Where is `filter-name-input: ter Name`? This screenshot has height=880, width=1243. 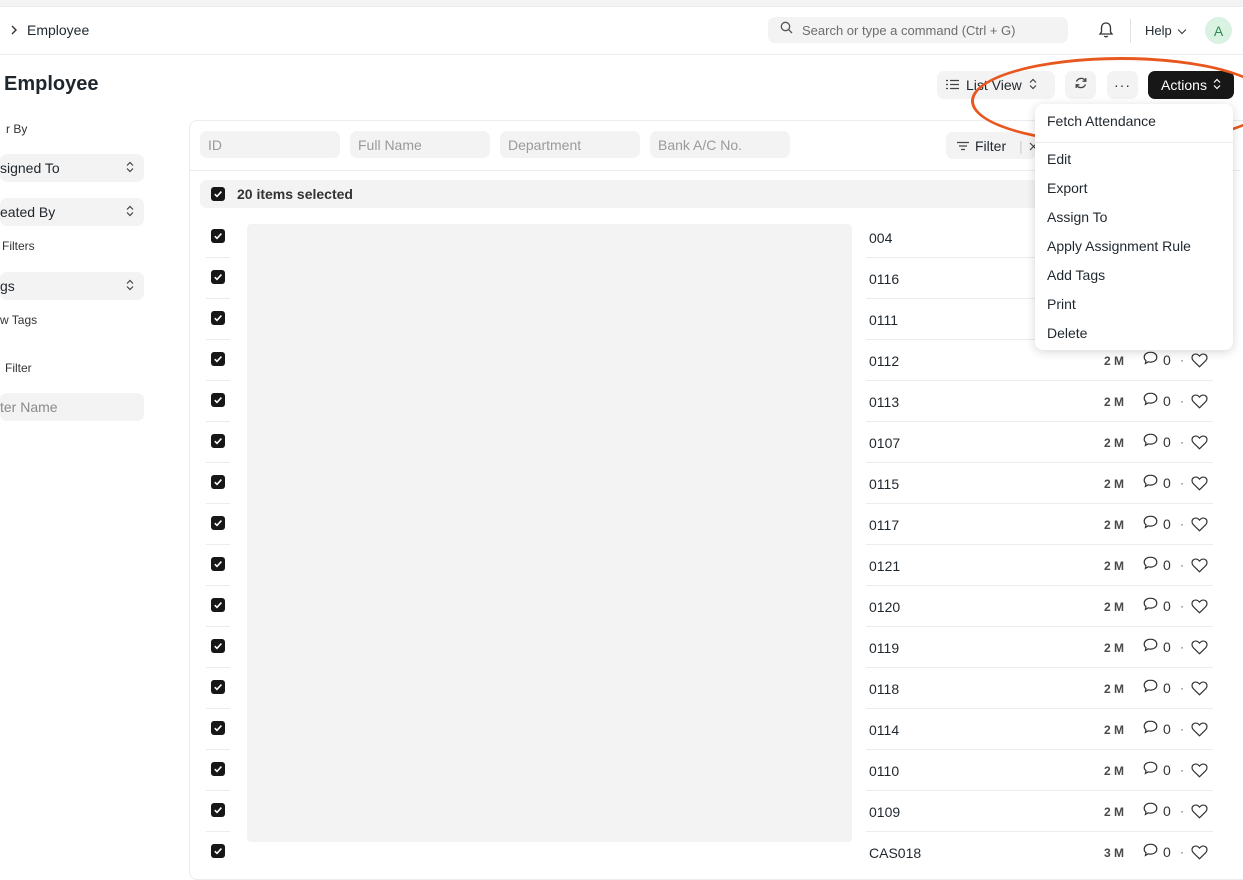
filter-name-input: ter Name is located at coordinates (72, 407).